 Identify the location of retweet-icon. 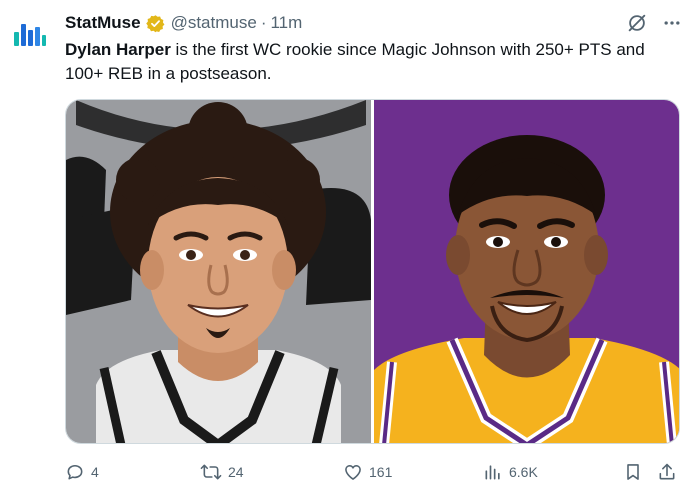
(211, 472).